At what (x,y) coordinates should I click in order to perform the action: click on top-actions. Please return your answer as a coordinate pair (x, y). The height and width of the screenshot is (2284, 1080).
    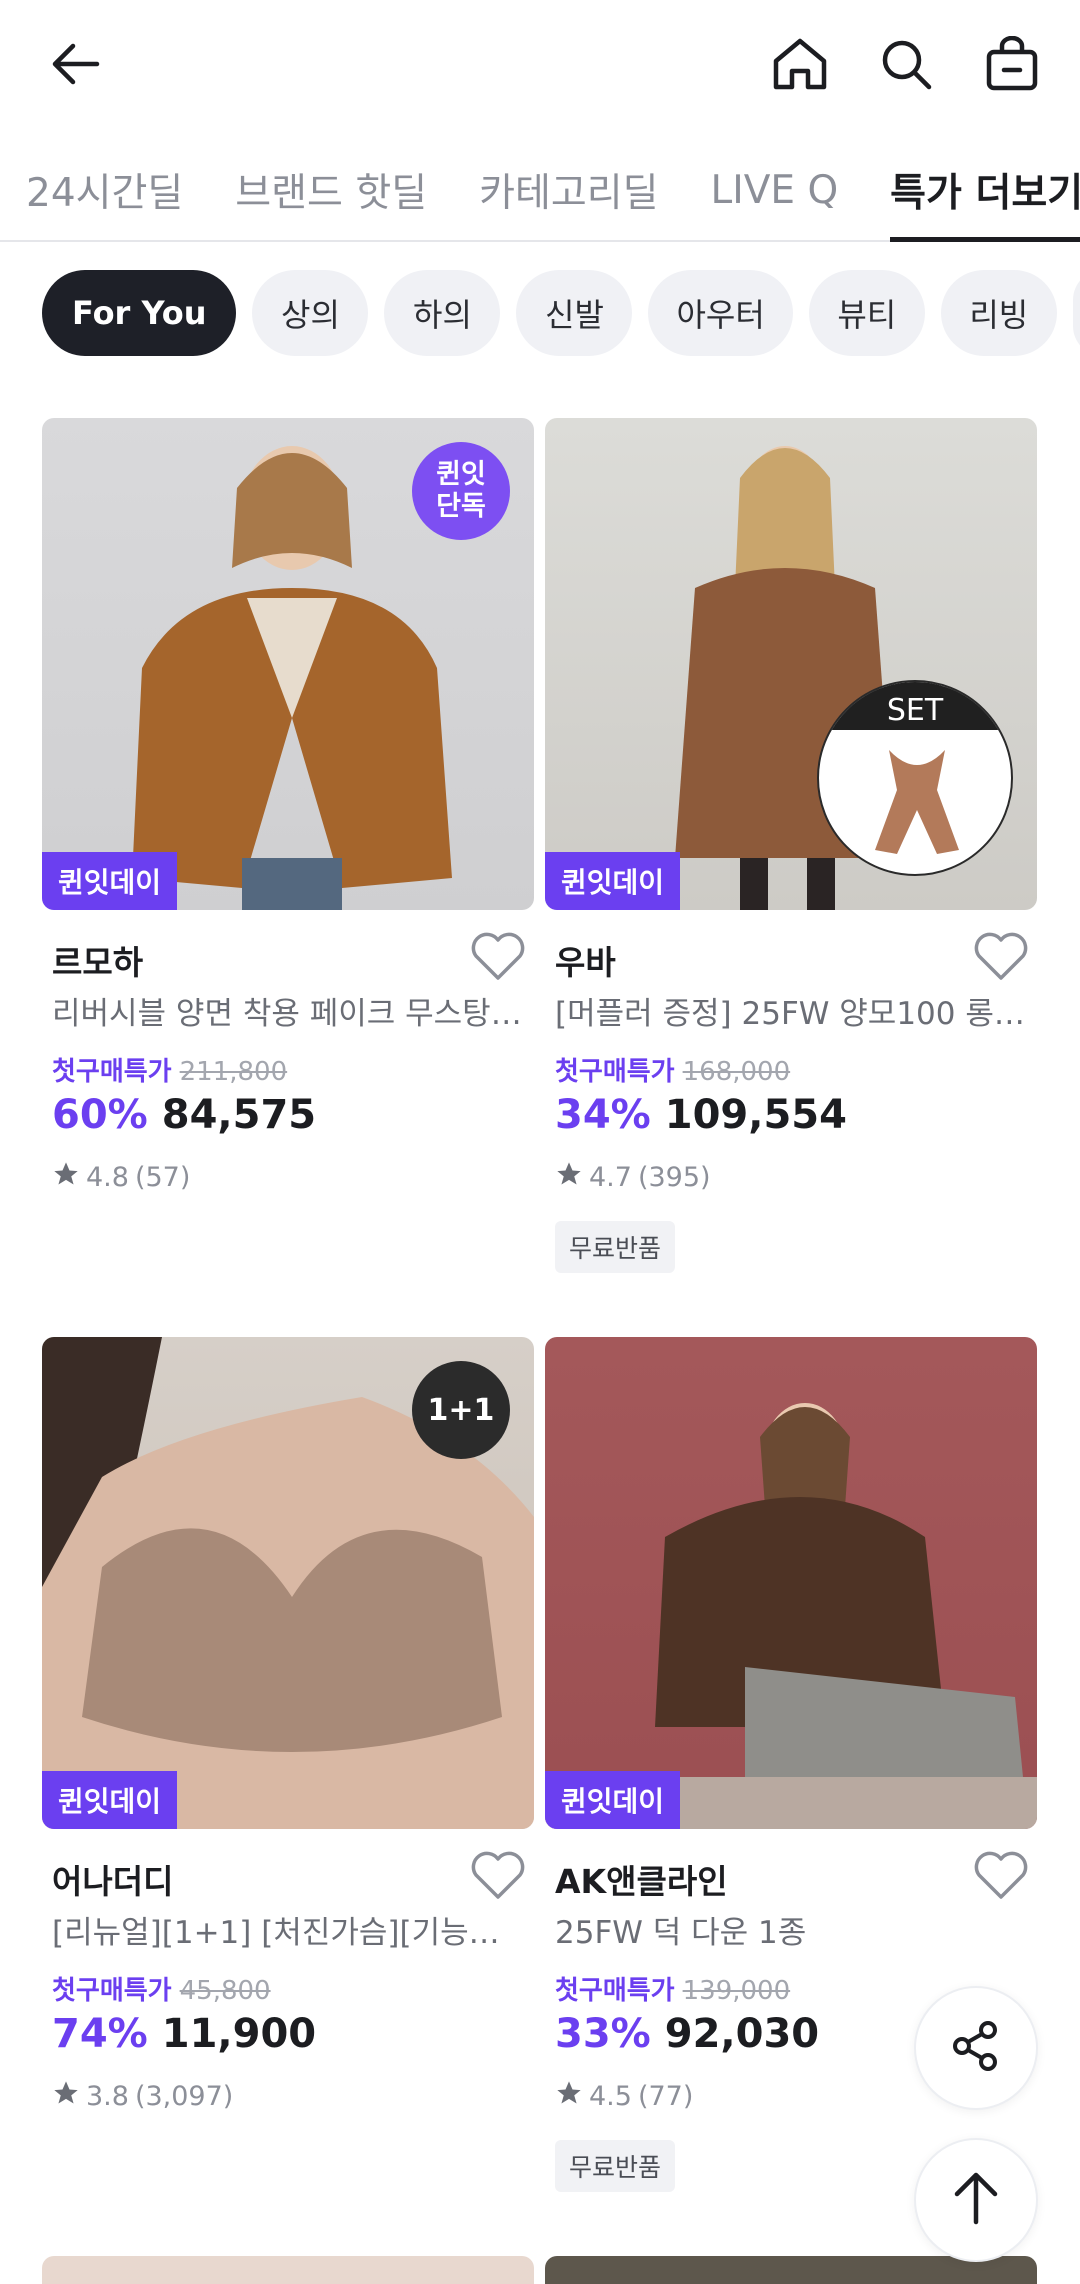
    Looking at the image, I should click on (906, 64).